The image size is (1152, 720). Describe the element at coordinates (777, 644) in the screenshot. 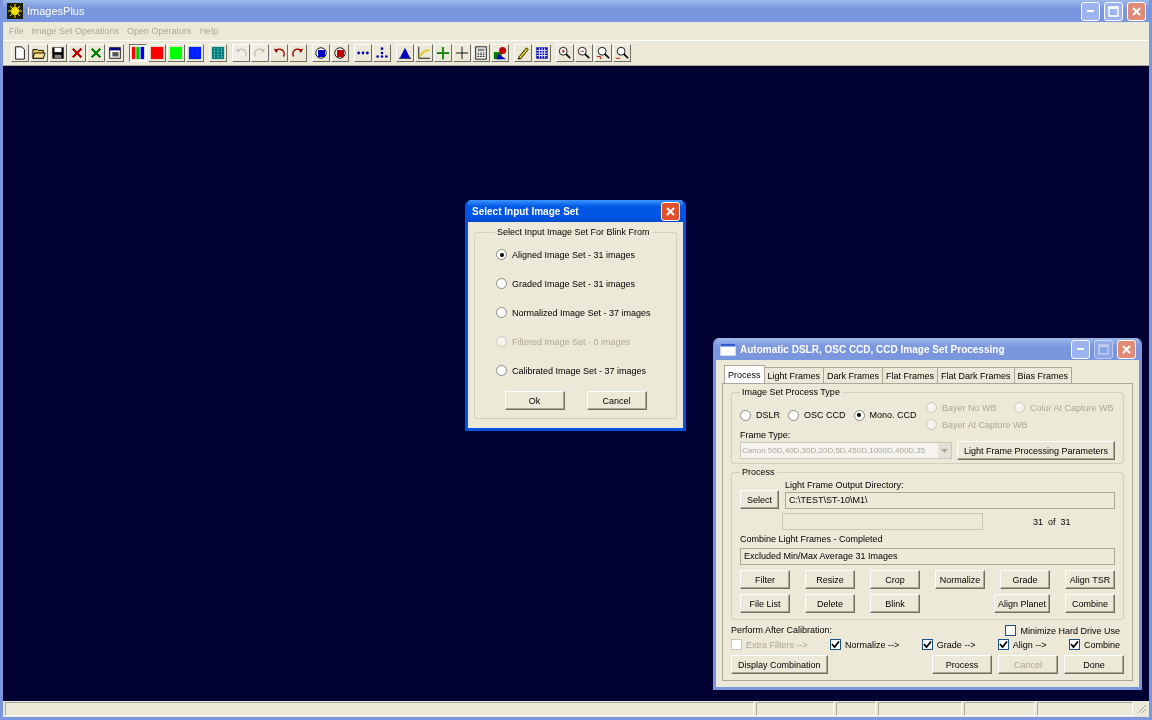

I see `checkbox-label: Extra Filters -->` at that location.